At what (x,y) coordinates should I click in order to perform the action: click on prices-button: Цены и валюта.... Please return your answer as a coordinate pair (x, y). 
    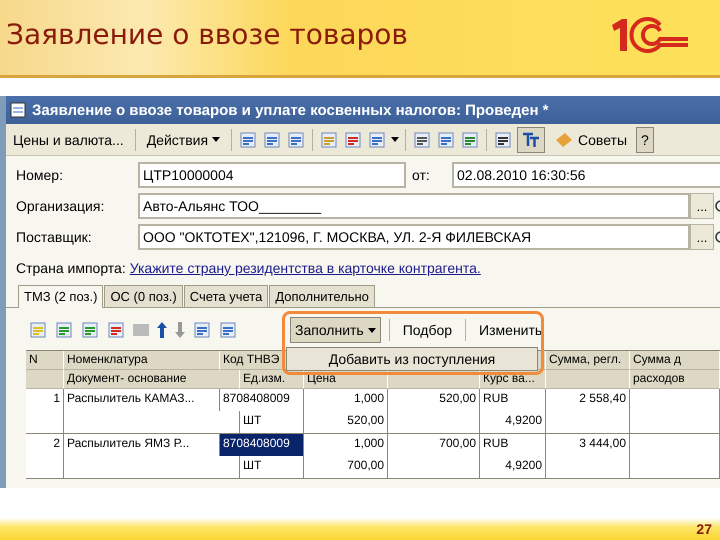
    Looking at the image, I should click on (68, 139).